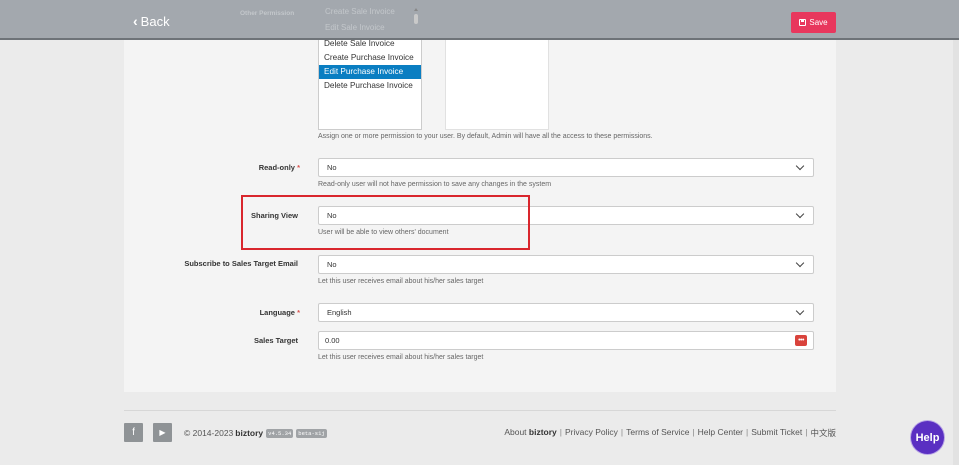 This screenshot has height=465, width=959. I want to click on subscribe-label: Subscribe to Sales Target Email, so click(241, 263).